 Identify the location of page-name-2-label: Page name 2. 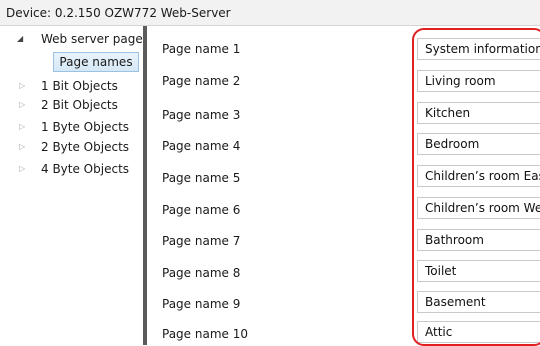
(201, 81).